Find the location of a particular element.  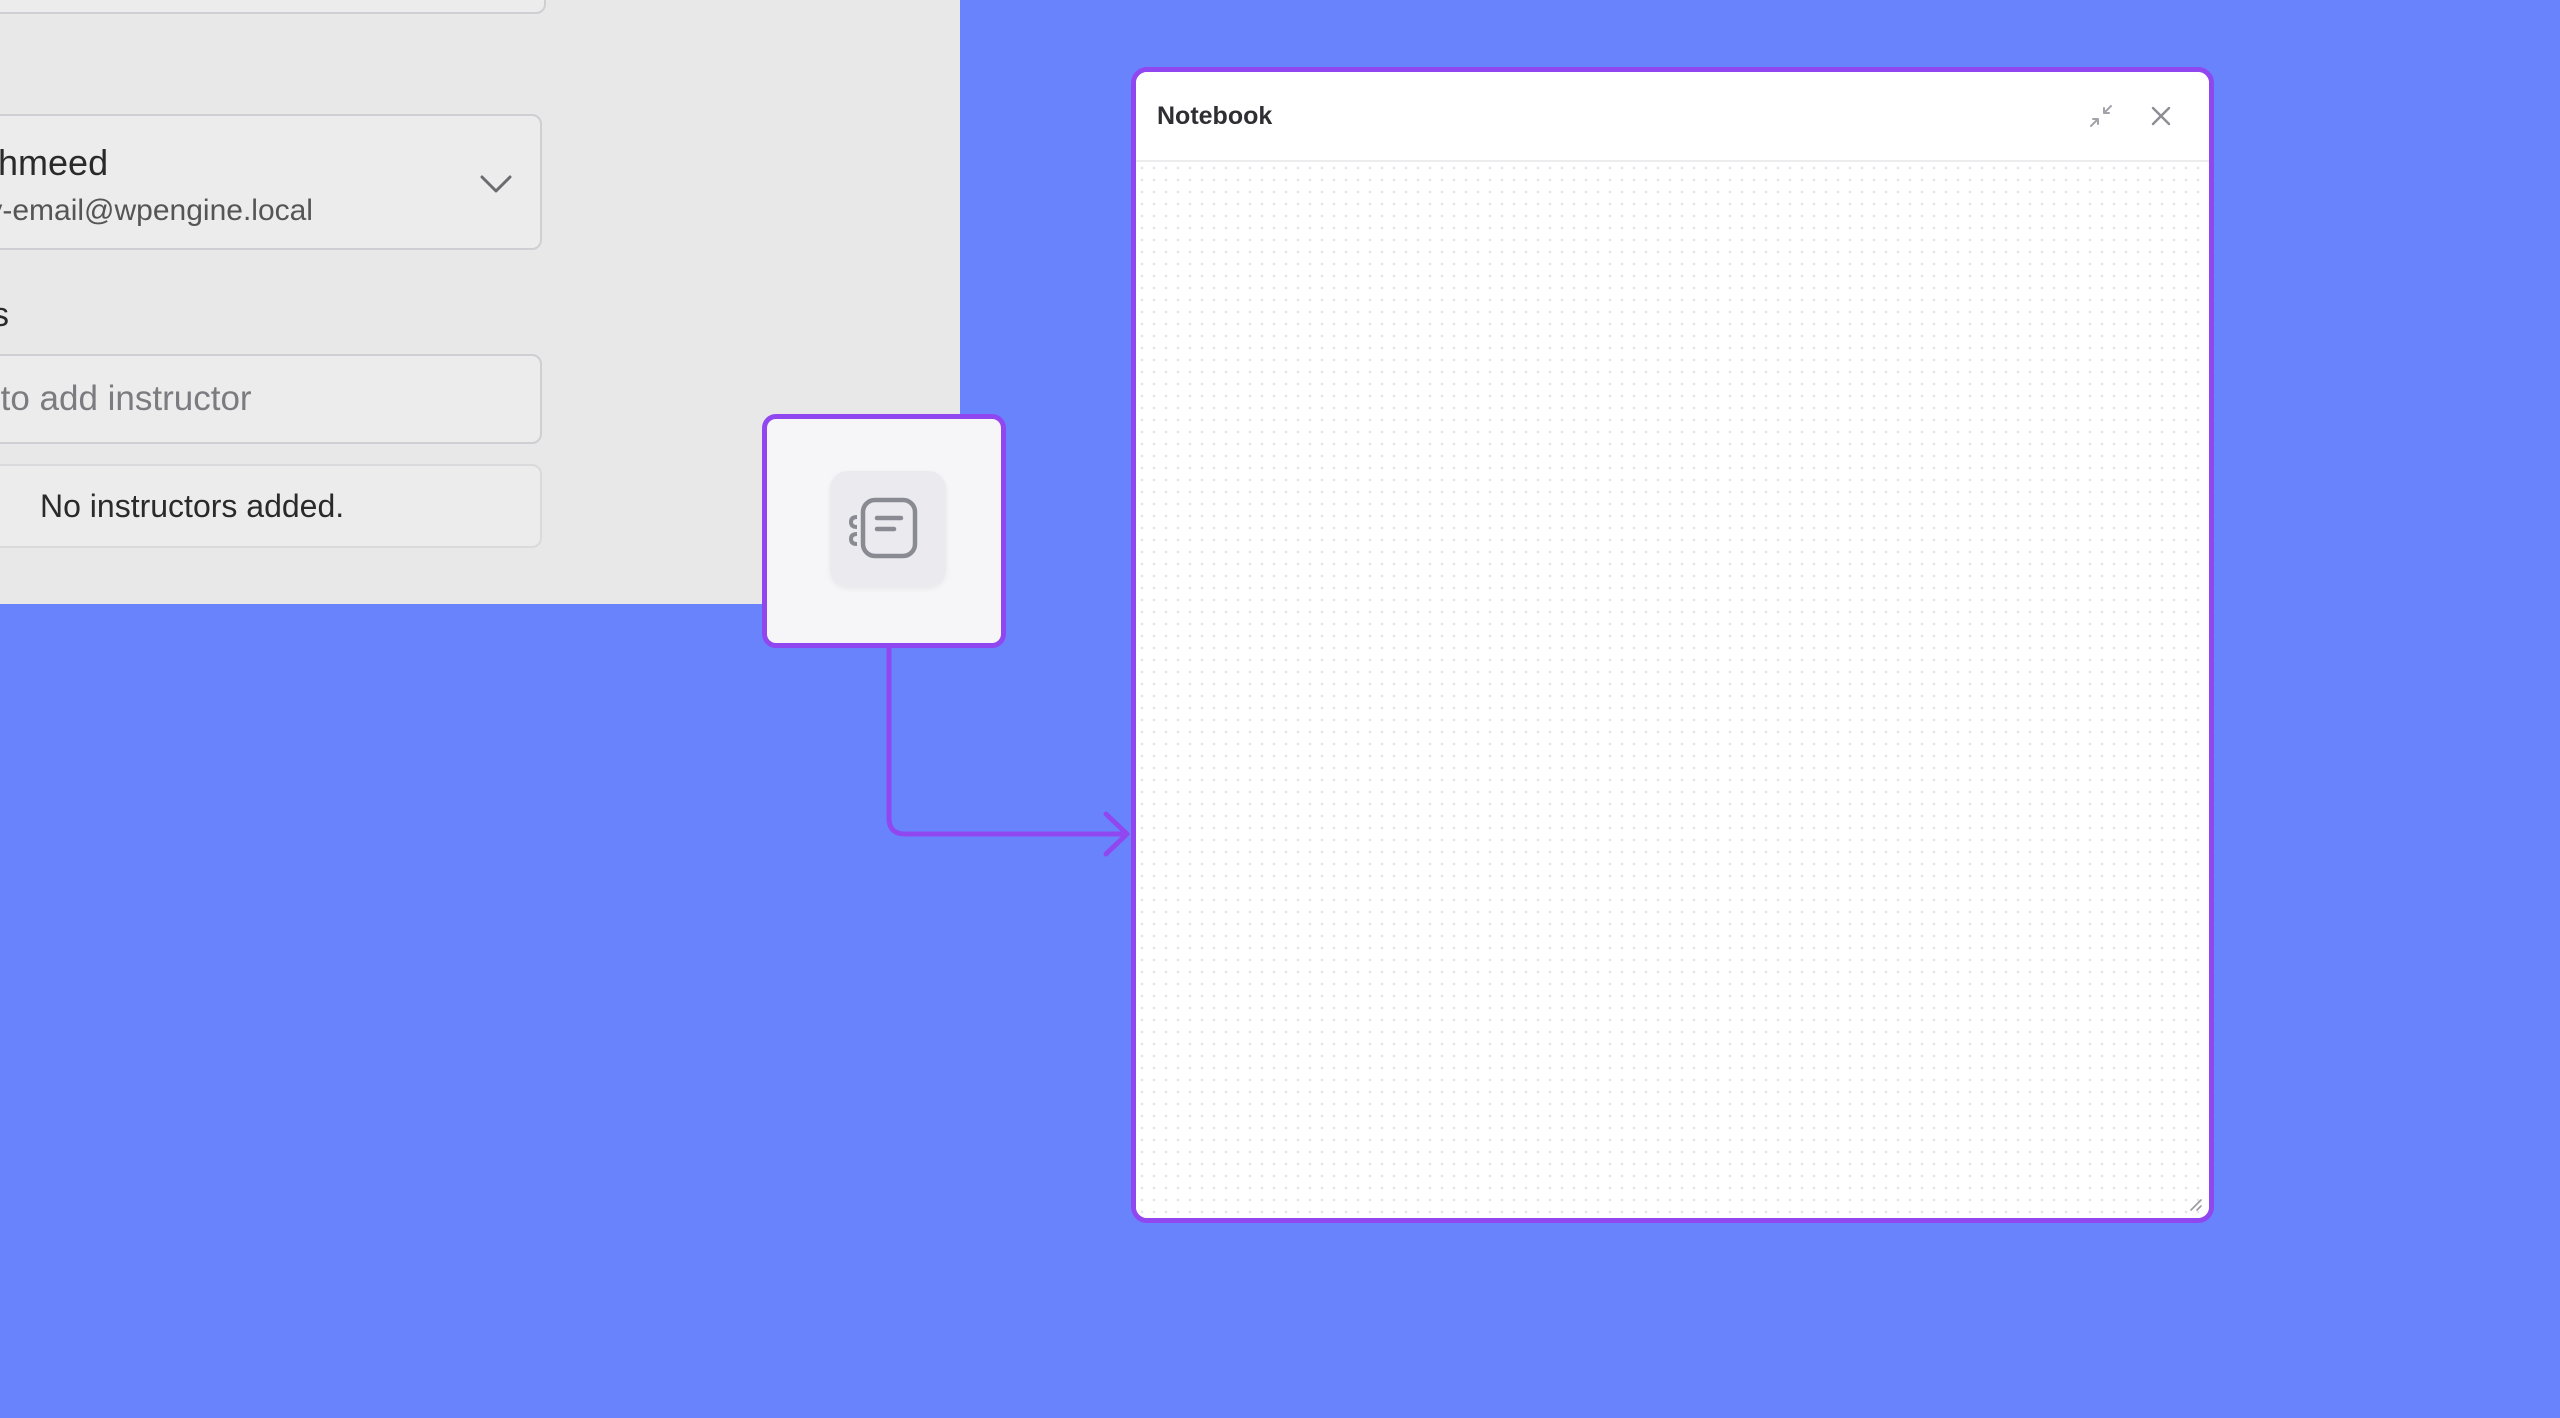

chevron-down-icon is located at coordinates (496, 184).